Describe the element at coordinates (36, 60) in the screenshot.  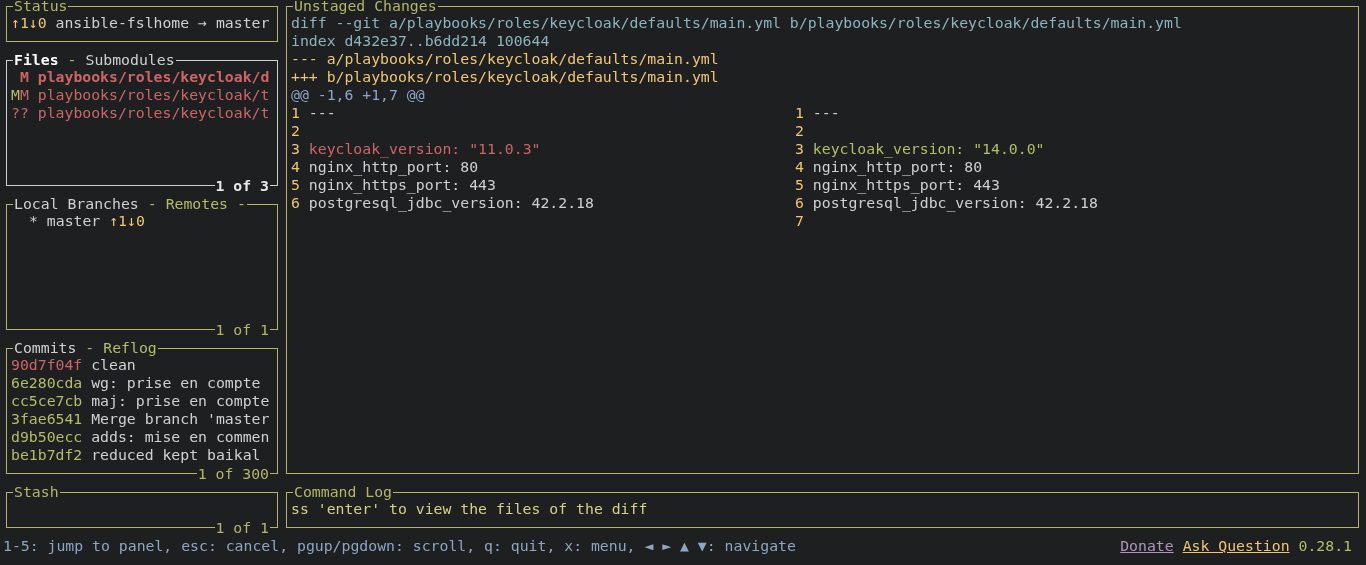
I see `panel-tab: Files` at that location.